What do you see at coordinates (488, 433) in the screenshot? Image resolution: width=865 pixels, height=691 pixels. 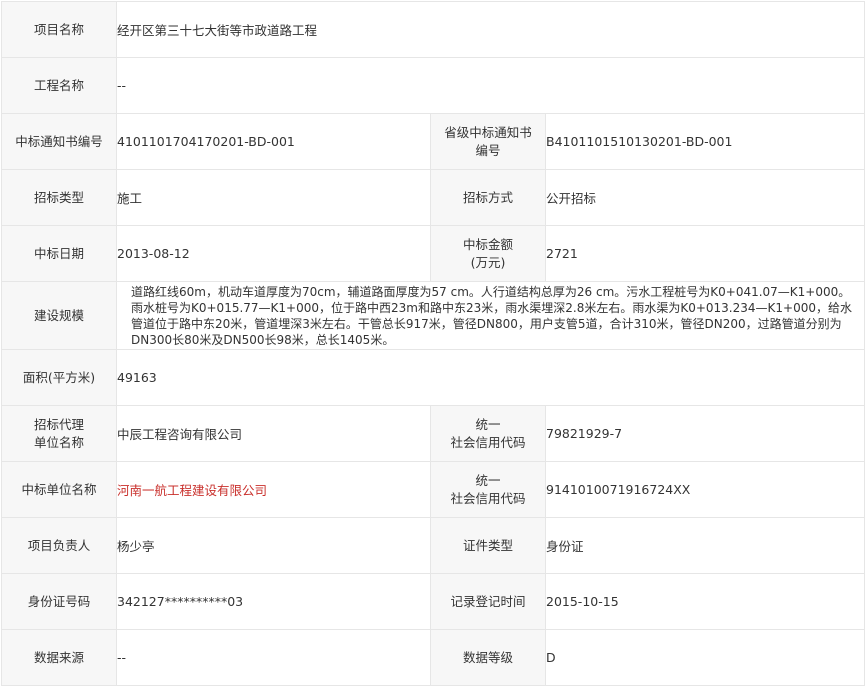 I see `agency-credit-code-label: 统一 社会信用代码` at bounding box center [488, 433].